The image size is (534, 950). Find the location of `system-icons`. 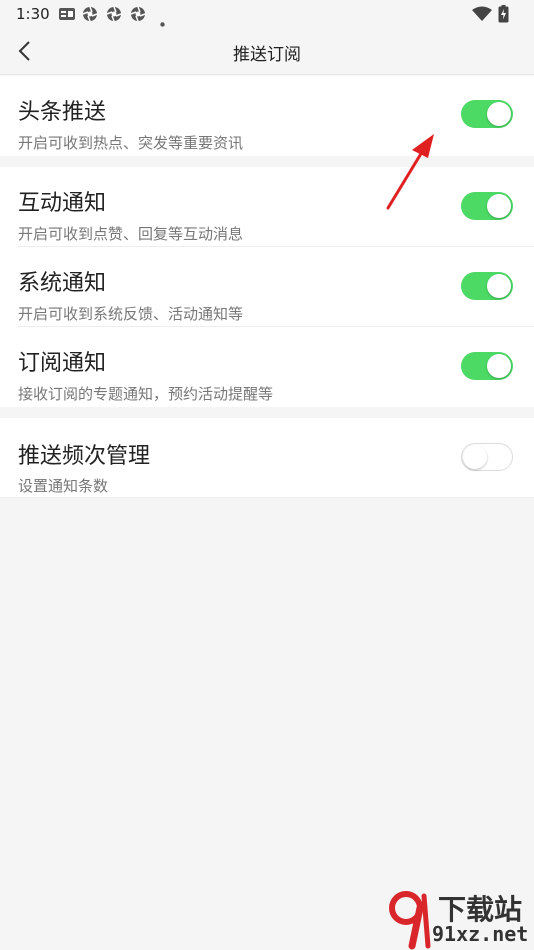

system-icons is located at coordinates (497, 14).